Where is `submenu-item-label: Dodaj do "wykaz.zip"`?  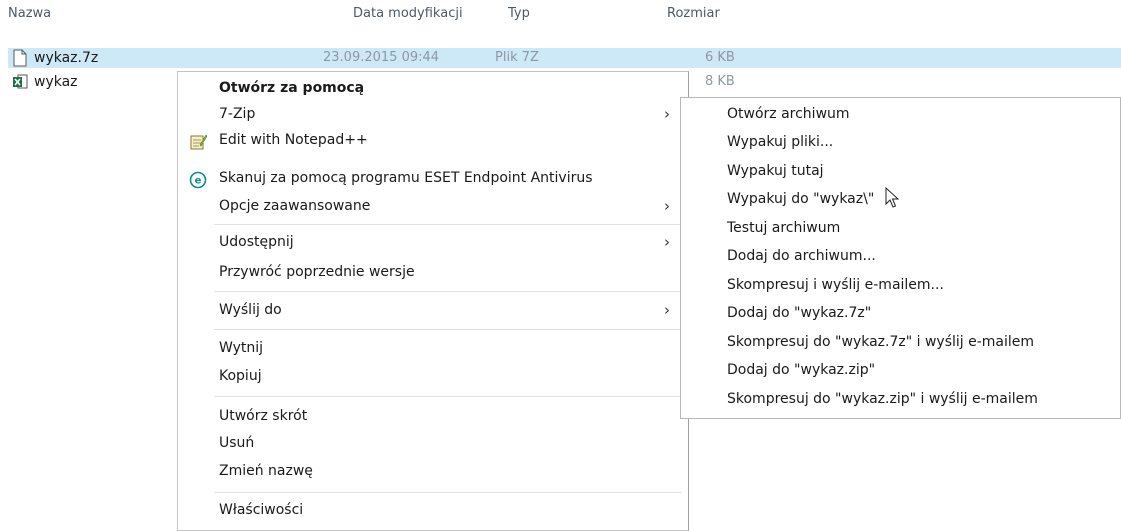 submenu-item-label: Dodaj do "wykaz.zip" is located at coordinates (801, 370).